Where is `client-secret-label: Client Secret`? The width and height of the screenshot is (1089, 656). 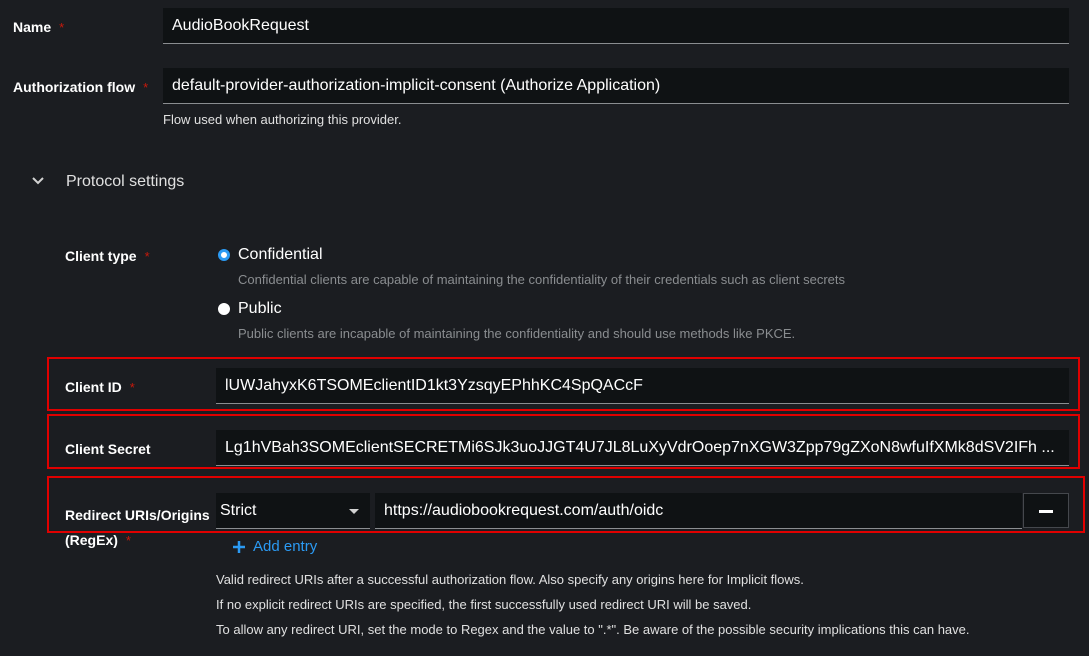
client-secret-label: Client Secret is located at coordinates (108, 449).